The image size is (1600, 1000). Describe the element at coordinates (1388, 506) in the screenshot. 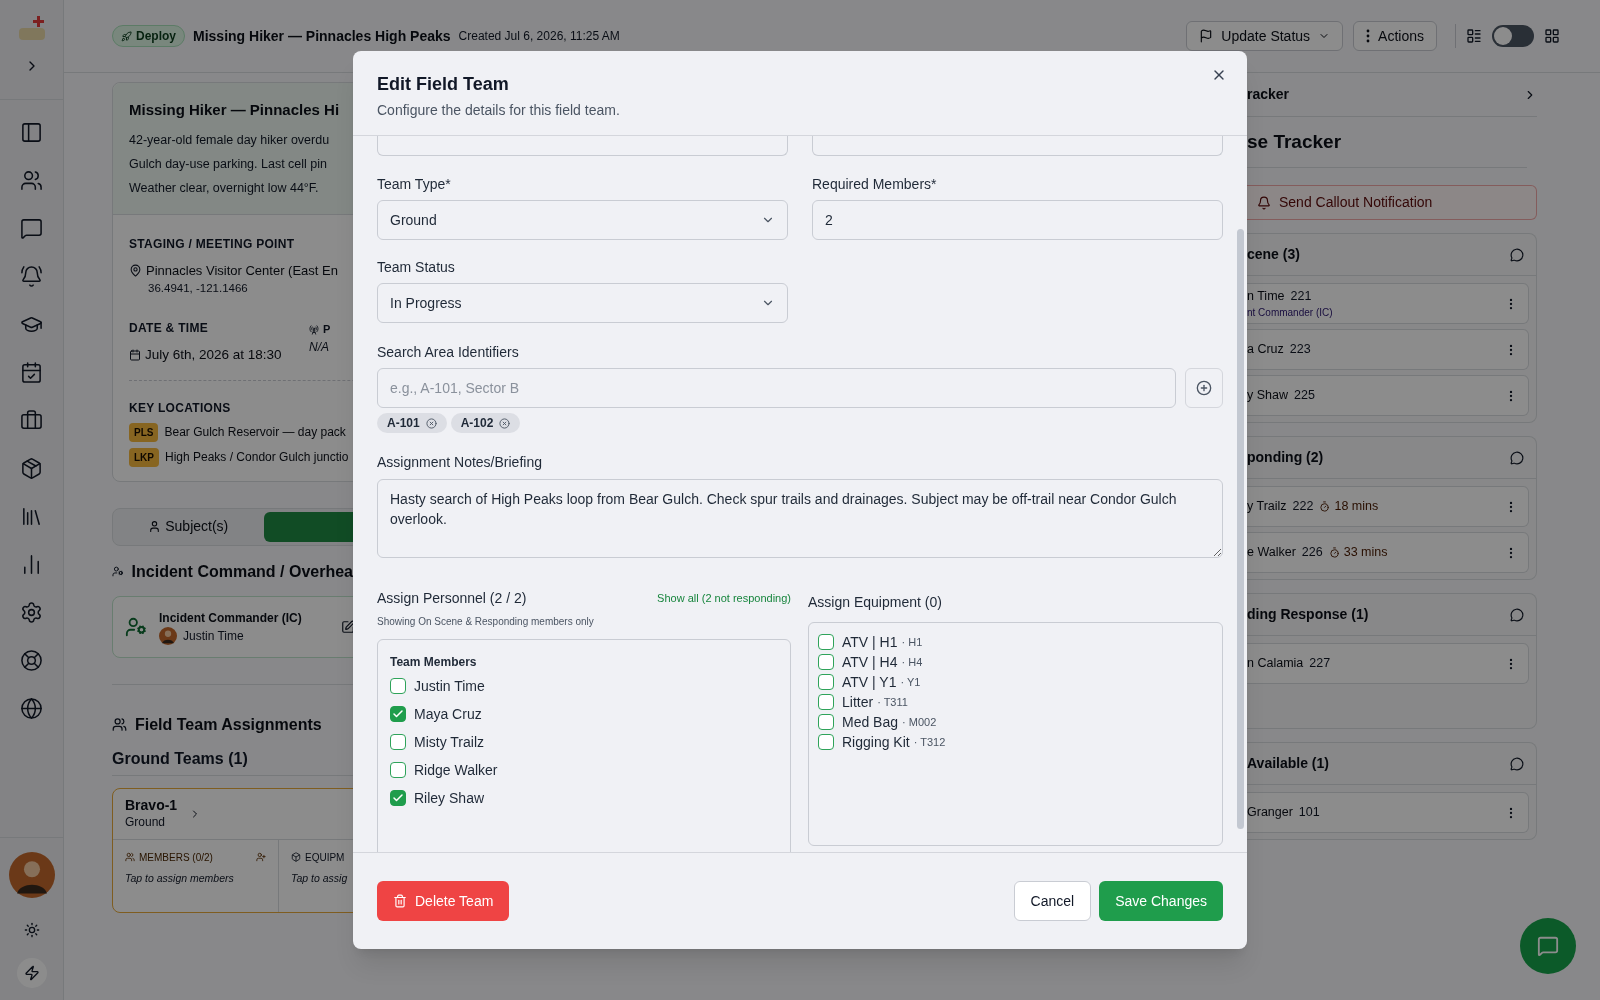

I see `member-row: y Trailz 222 18 mins` at that location.